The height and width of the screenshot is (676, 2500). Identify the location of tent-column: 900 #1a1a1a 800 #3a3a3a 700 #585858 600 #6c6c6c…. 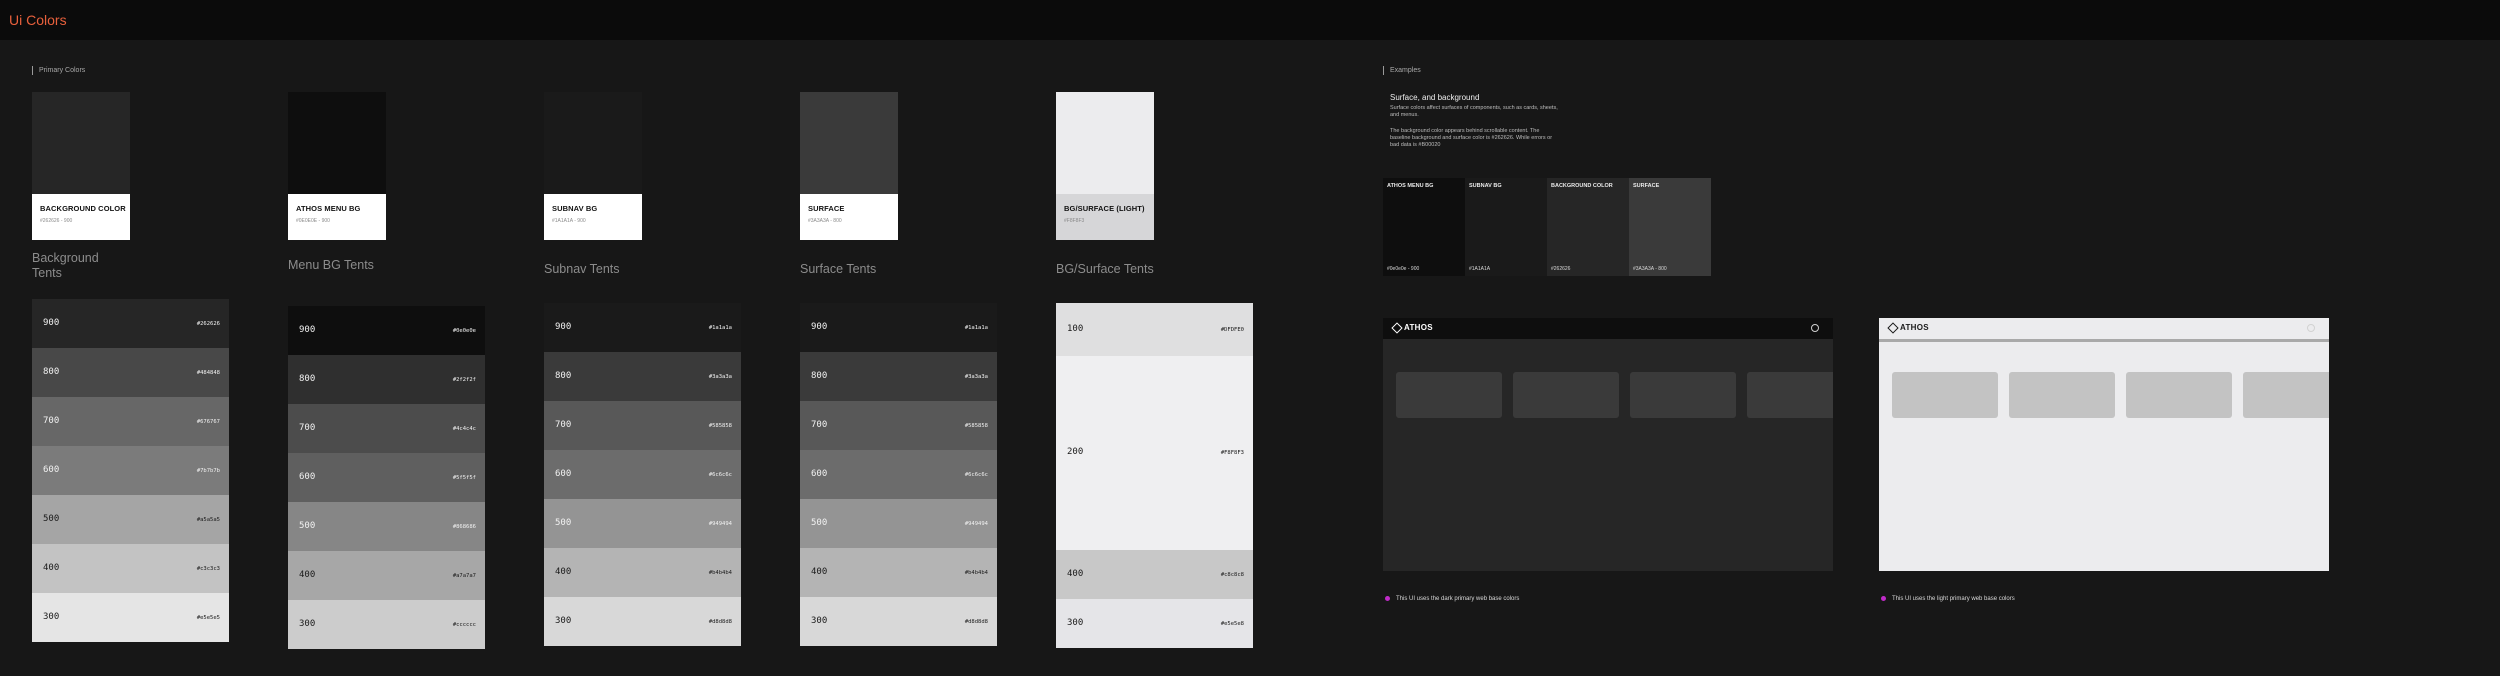
(898, 474).